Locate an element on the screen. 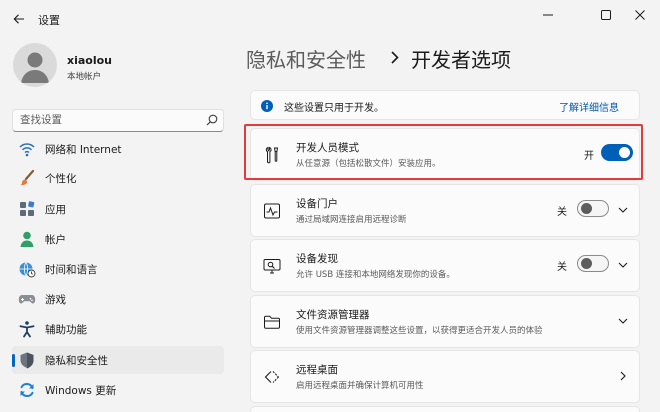  sidebar-item-network: 网络和 Internet is located at coordinates (118, 150).